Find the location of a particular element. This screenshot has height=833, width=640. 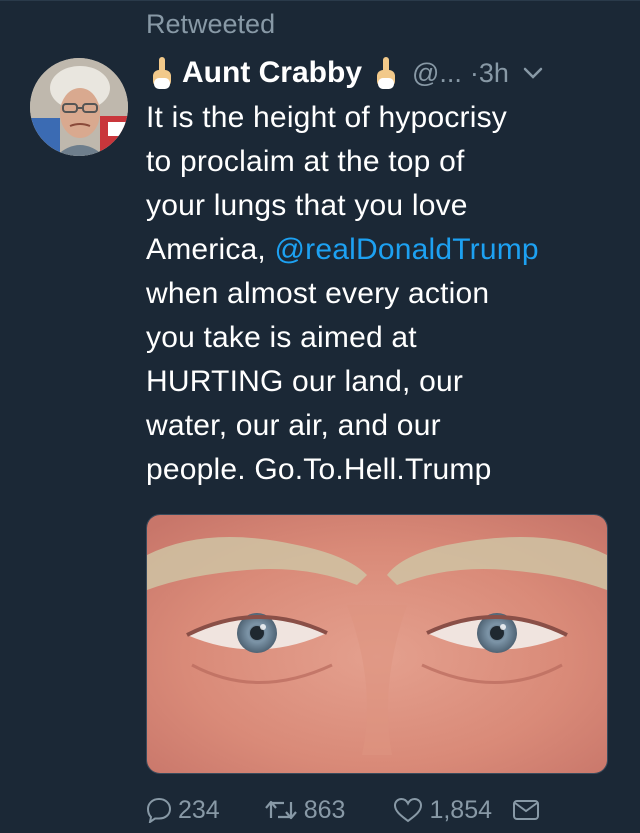

tweet-line-prefix: America, is located at coordinates (210, 249).